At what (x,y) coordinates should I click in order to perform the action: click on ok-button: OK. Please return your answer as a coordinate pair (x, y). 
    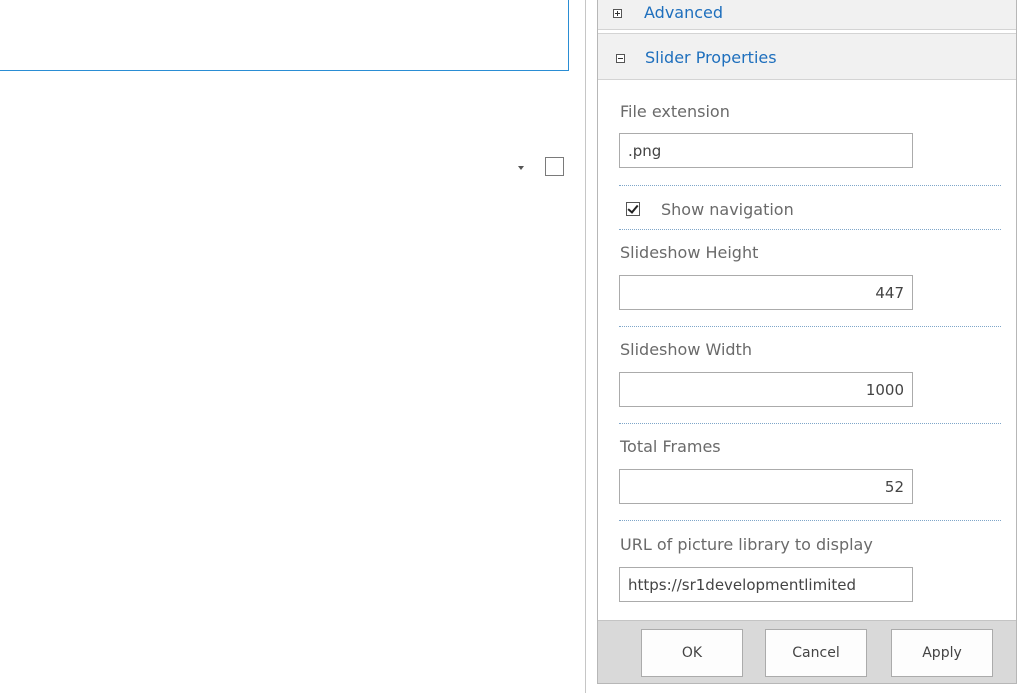
    Looking at the image, I should click on (692, 653).